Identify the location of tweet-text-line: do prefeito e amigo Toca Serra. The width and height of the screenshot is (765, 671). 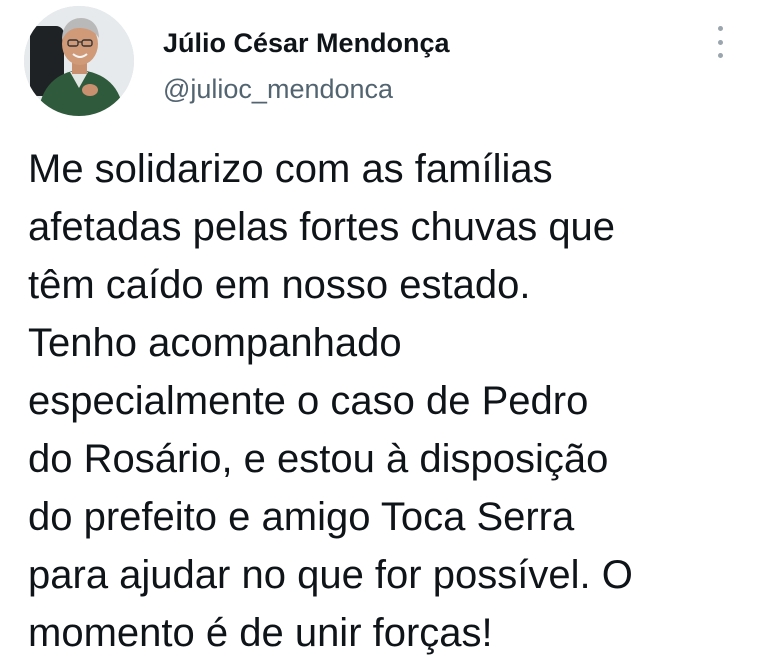
(301, 517).